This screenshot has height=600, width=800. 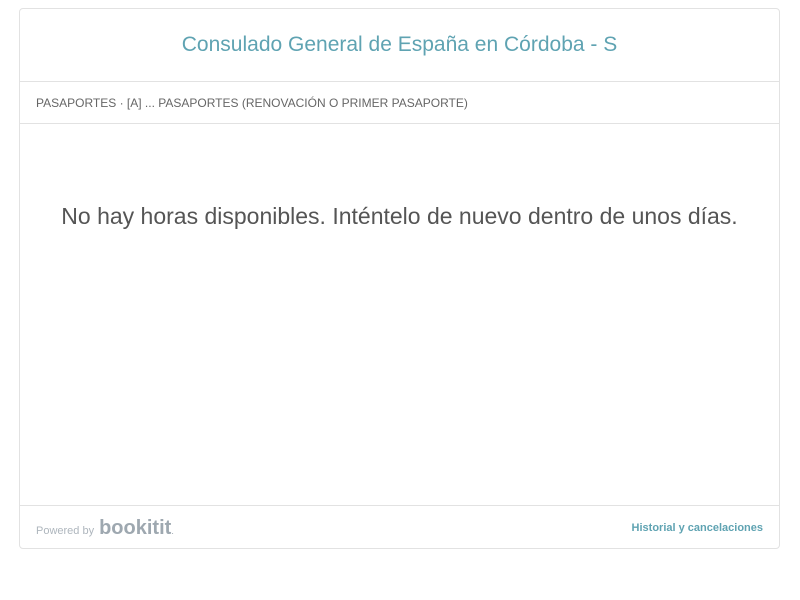 I want to click on history-and-cancellations-link: Historial y cancelaciones, so click(x=697, y=528).